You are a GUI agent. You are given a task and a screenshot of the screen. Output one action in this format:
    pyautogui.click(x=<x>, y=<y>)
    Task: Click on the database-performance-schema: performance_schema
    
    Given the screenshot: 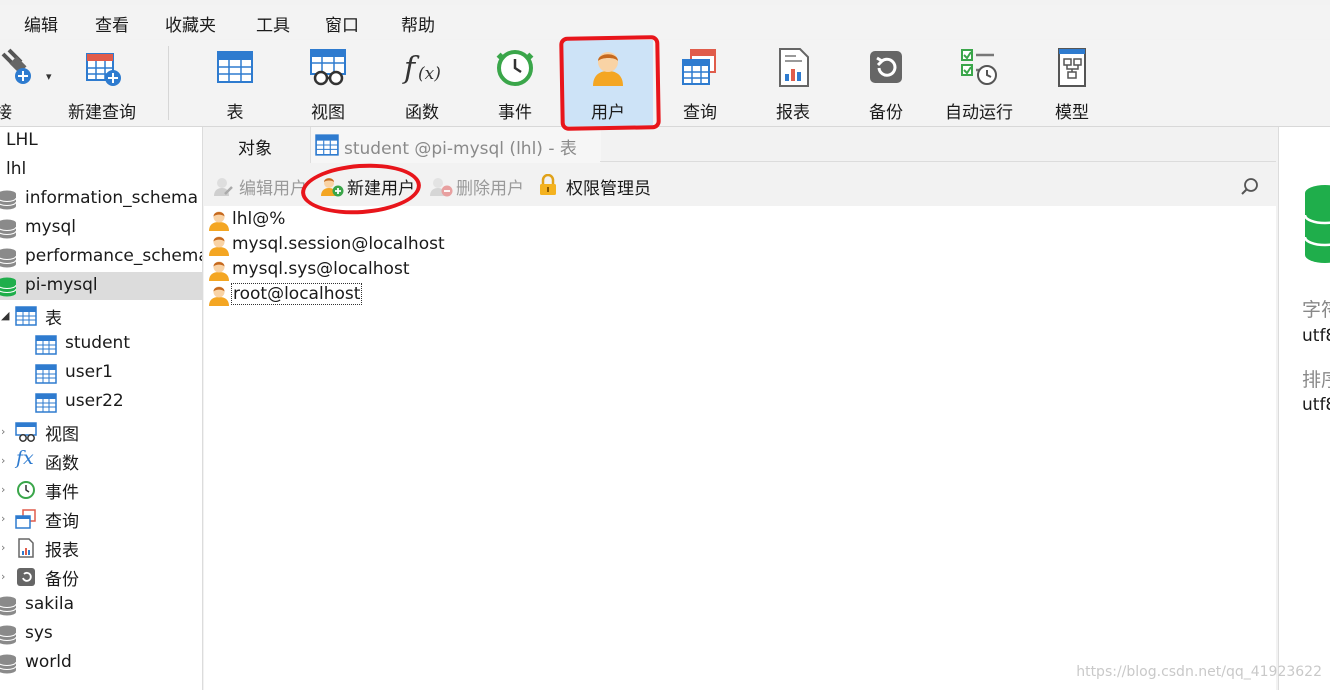 What is the action you would take?
    pyautogui.click(x=101, y=257)
    